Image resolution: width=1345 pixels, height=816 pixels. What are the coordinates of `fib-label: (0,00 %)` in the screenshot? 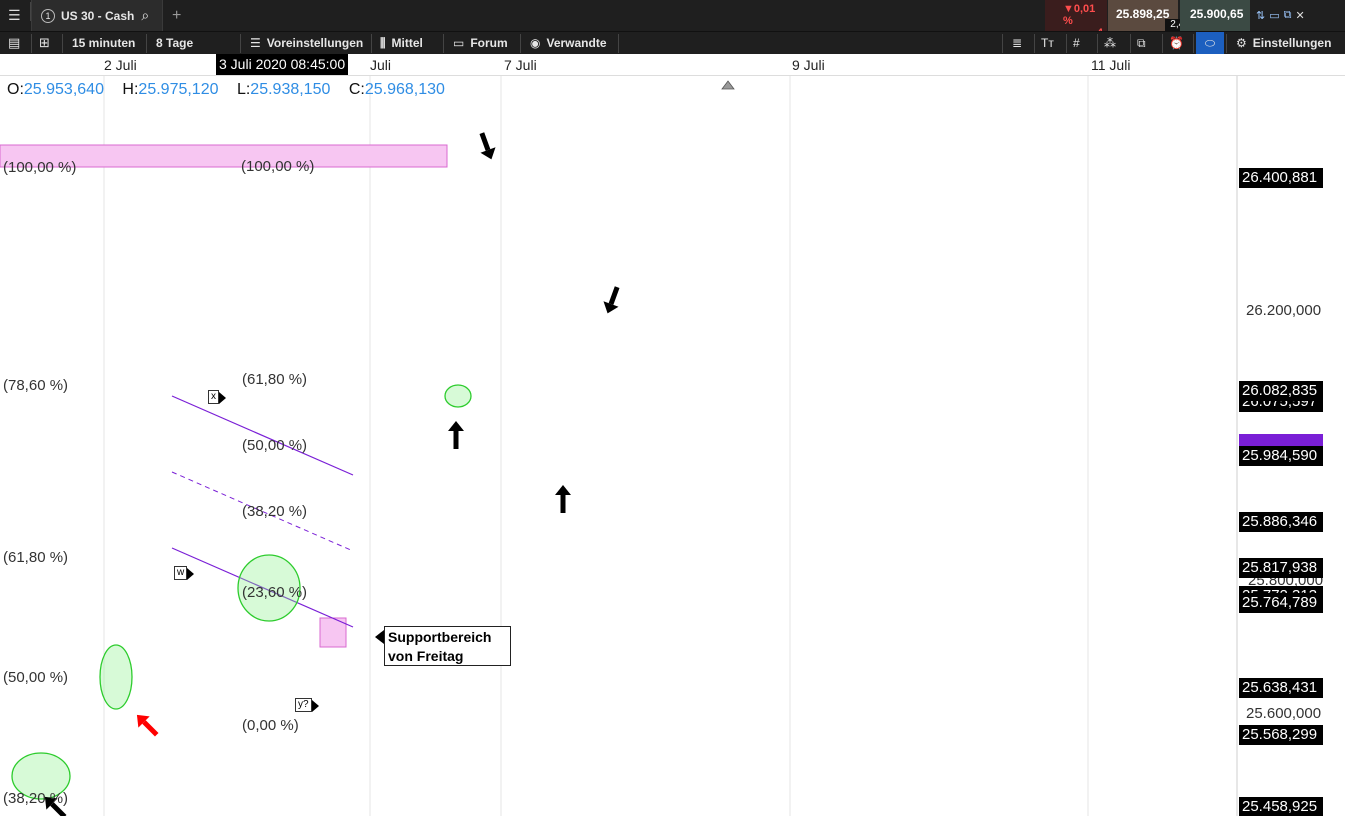 It's located at (270, 725).